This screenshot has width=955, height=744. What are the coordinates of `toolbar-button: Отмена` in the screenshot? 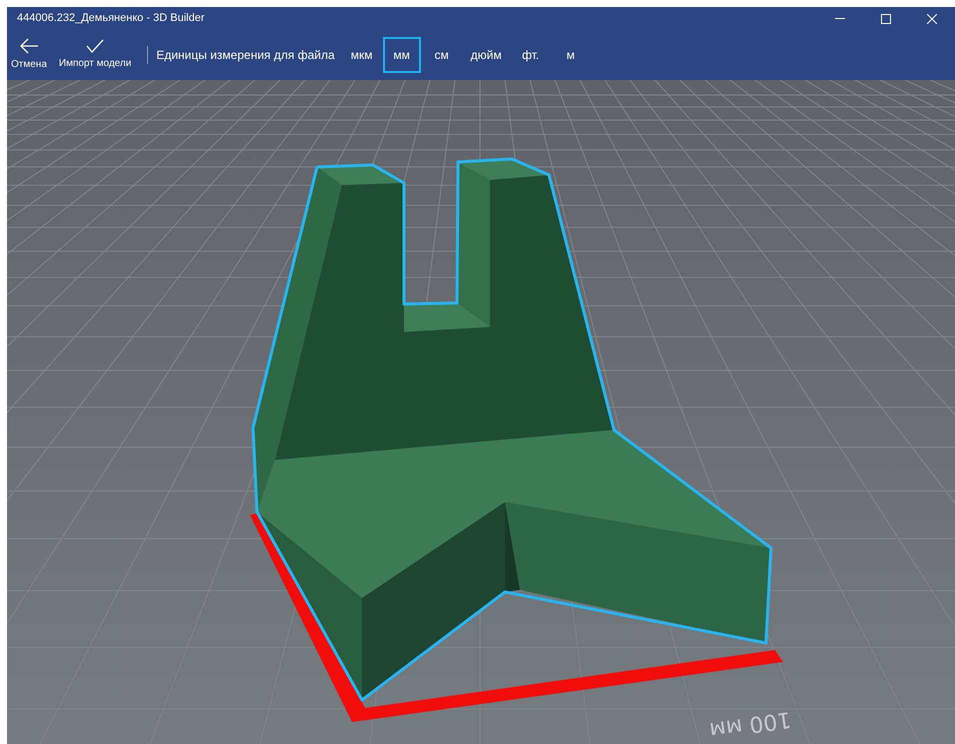 It's located at (29, 55).